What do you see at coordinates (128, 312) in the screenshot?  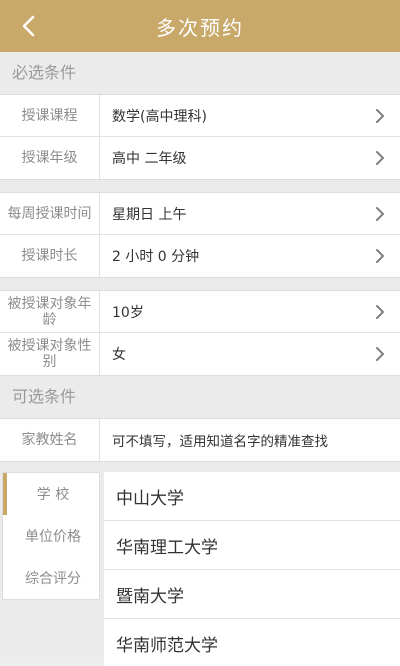 I see `student-age-value: 10岁` at bounding box center [128, 312].